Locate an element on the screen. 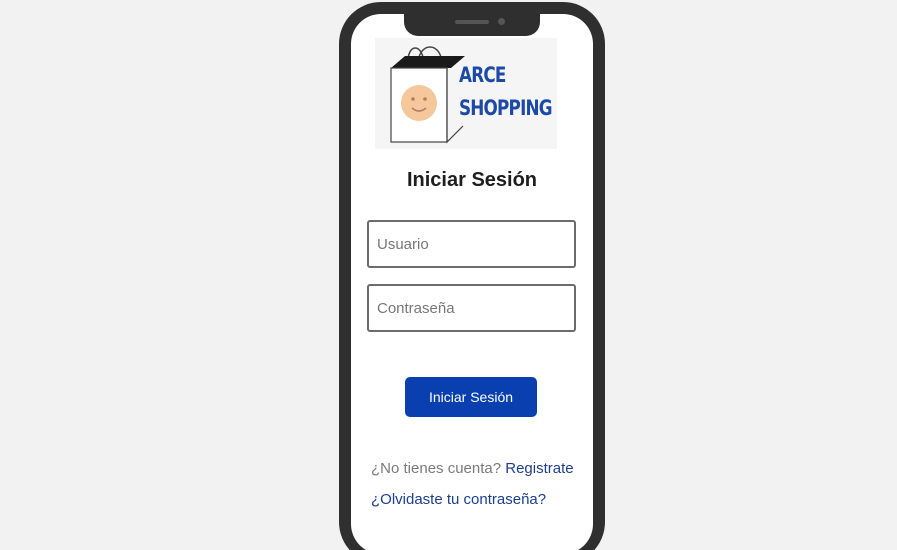 The height and width of the screenshot is (550, 897). shopping-bag-icon is located at coordinates (427, 95).